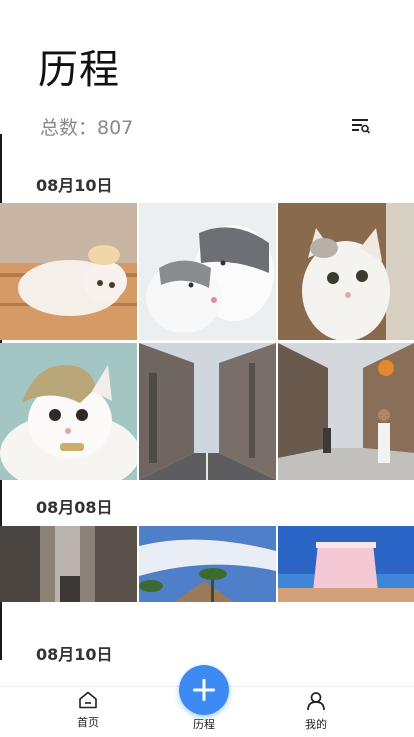 The width and height of the screenshot is (414, 737). I want to click on nav-history-label: 历程, so click(204, 724).